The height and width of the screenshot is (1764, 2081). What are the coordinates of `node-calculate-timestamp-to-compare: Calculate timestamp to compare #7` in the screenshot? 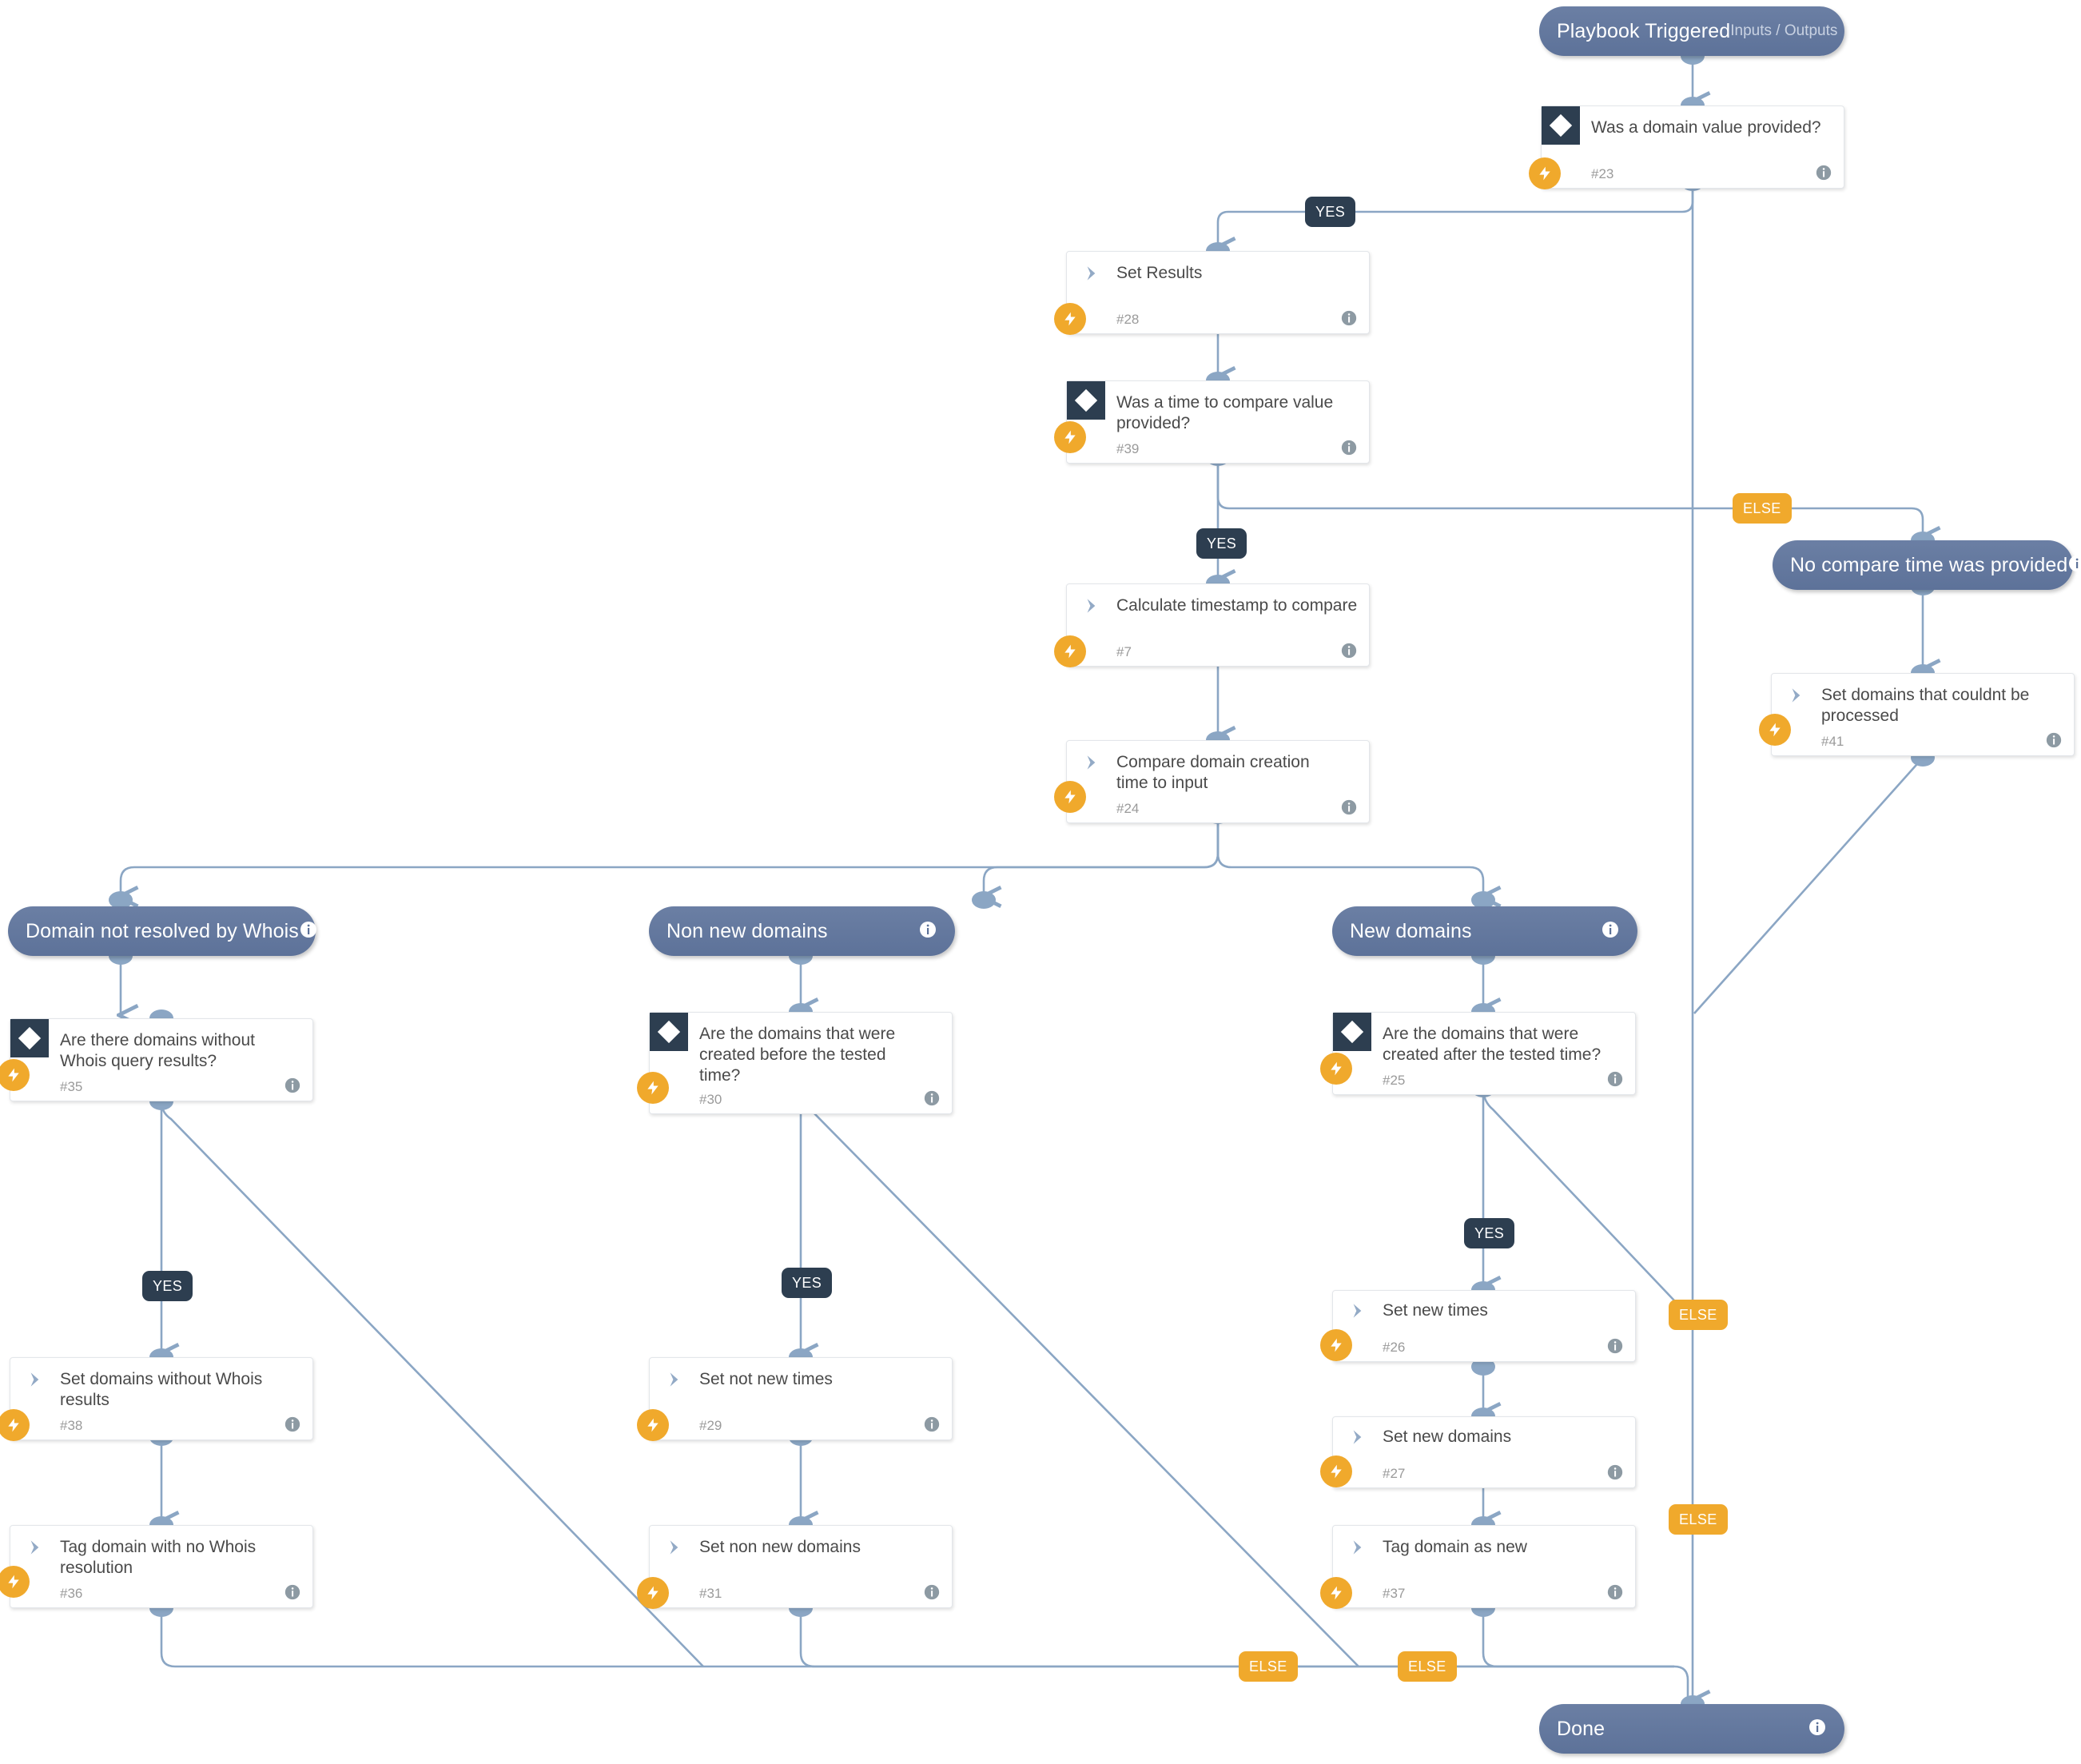 It's located at (1212, 625).